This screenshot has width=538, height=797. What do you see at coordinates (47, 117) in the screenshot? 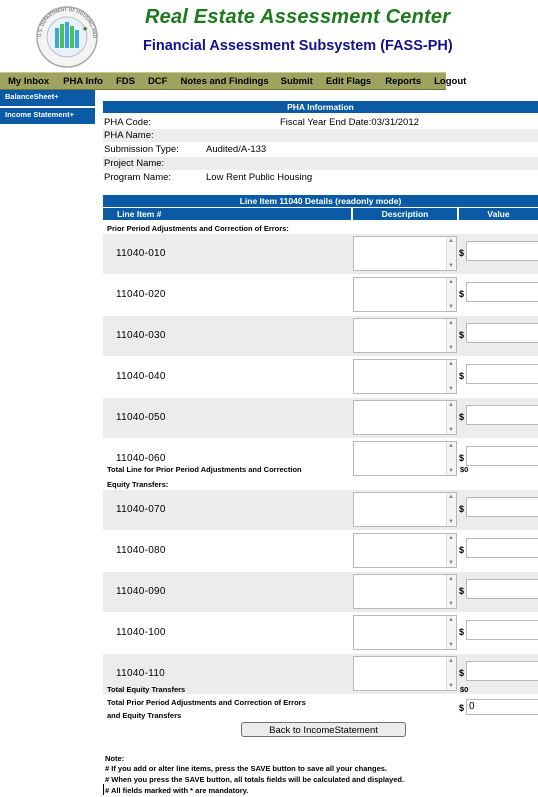
I see `sidebar-item-income-statement: Income Statement+` at bounding box center [47, 117].